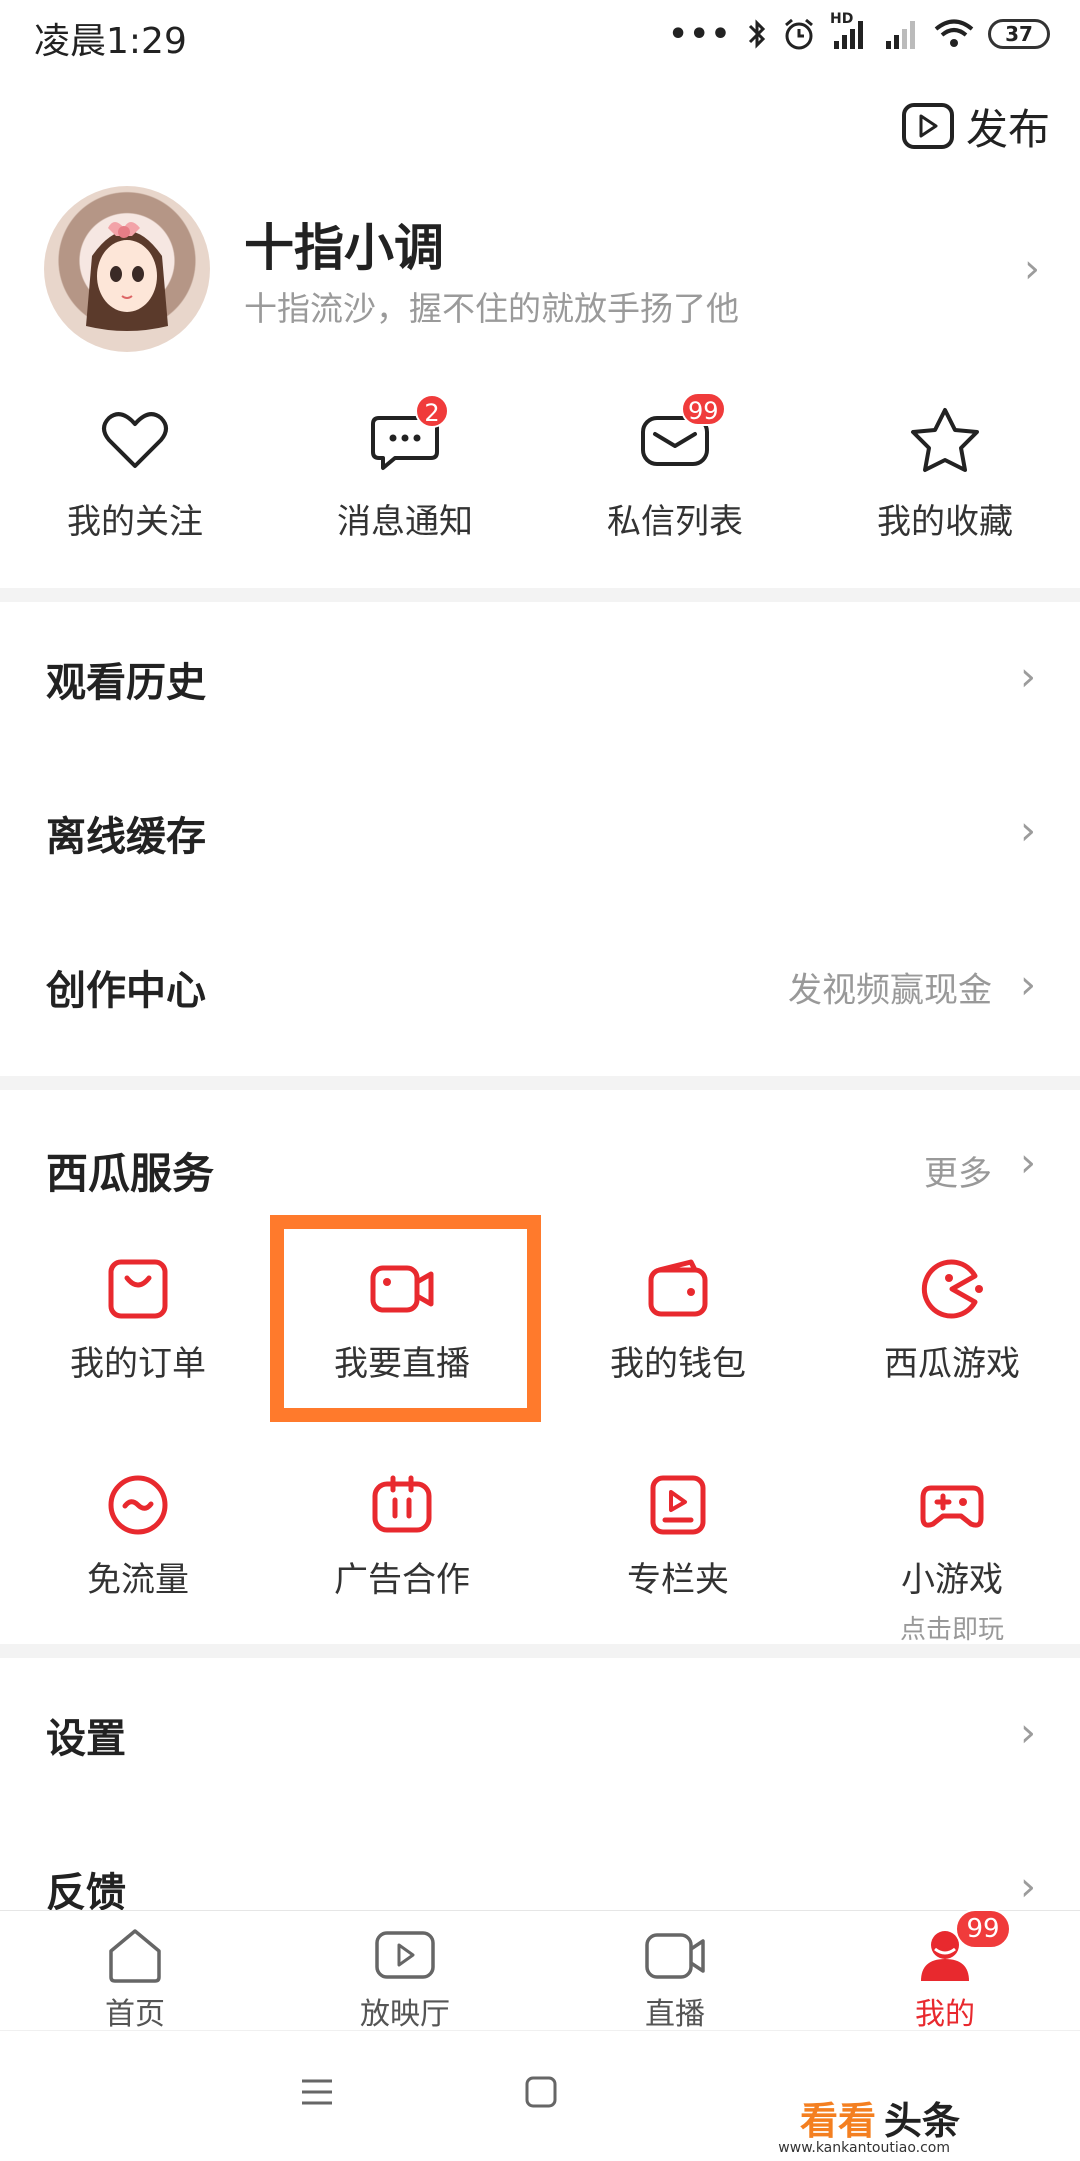 This screenshot has width=1080, height=2161. What do you see at coordinates (952, 1364) in the screenshot?
I see `service-label: 西瓜游戏` at bounding box center [952, 1364].